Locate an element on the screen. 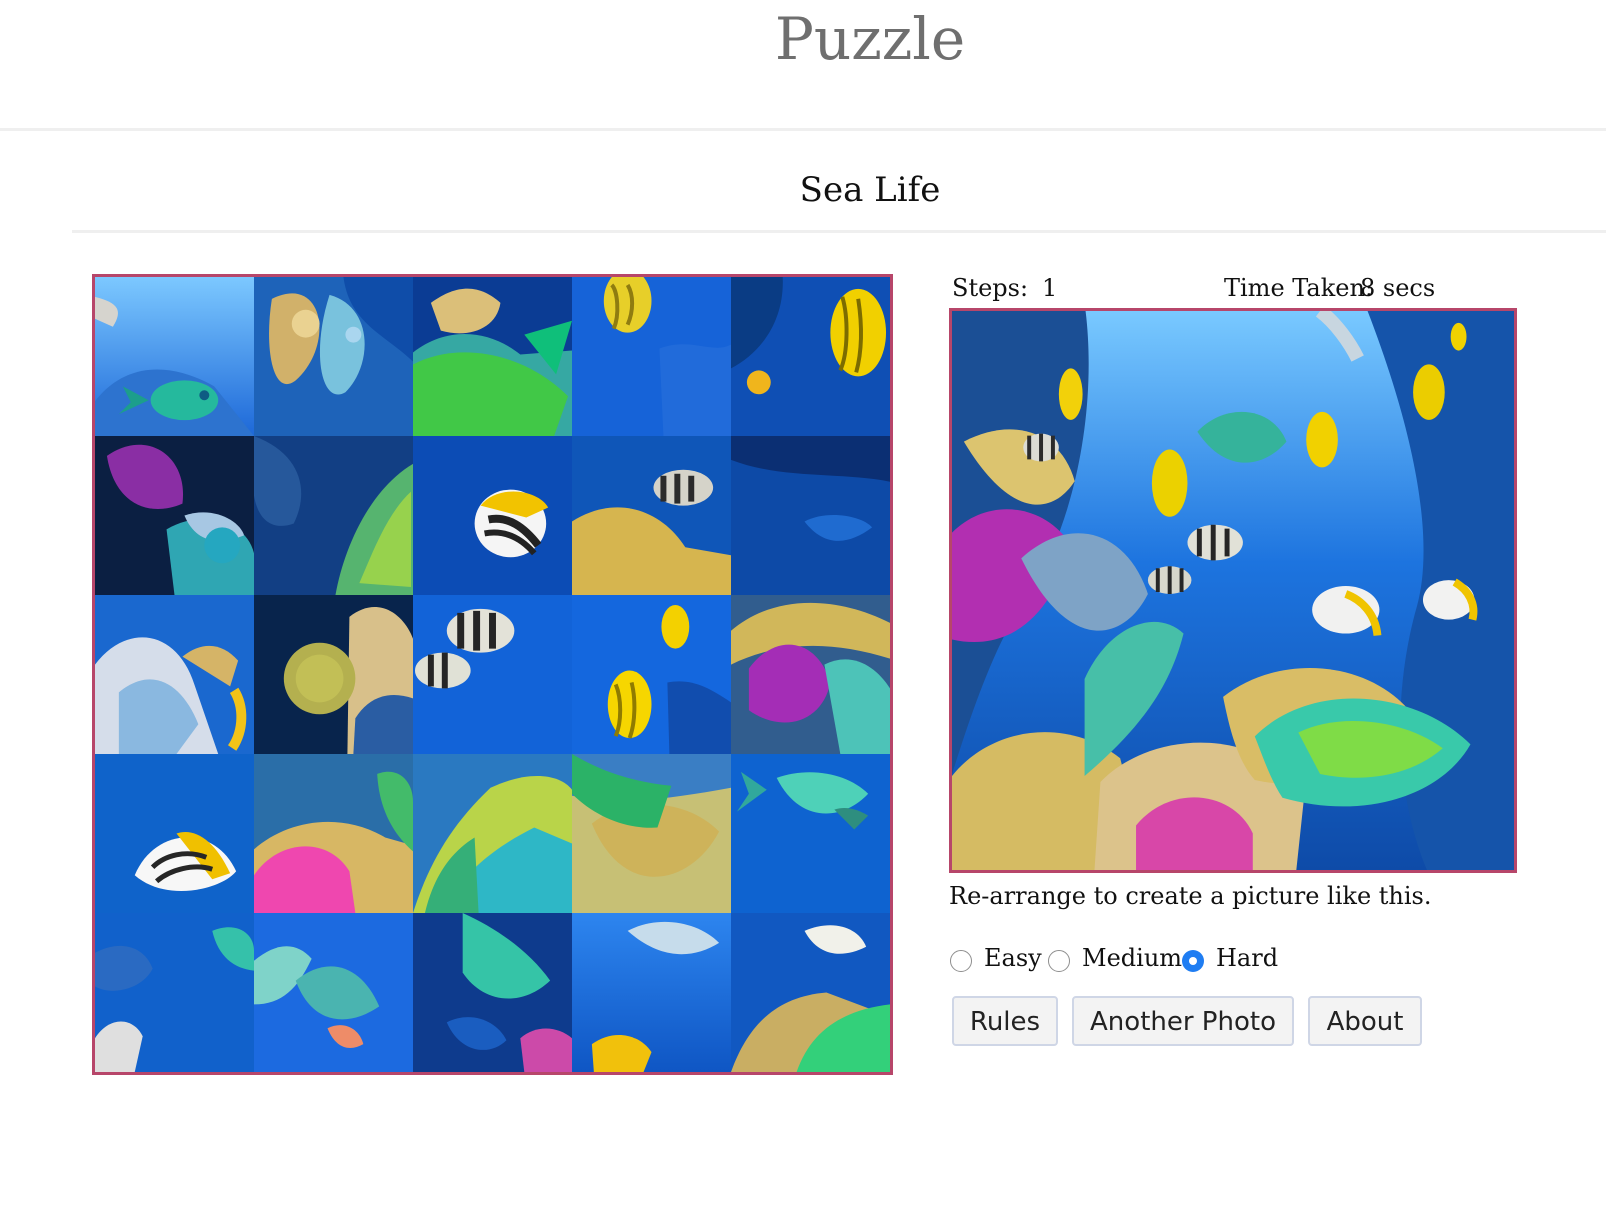 This screenshot has width=1606, height=1218. difficulty-hard-radio is located at coordinates (1193, 961).